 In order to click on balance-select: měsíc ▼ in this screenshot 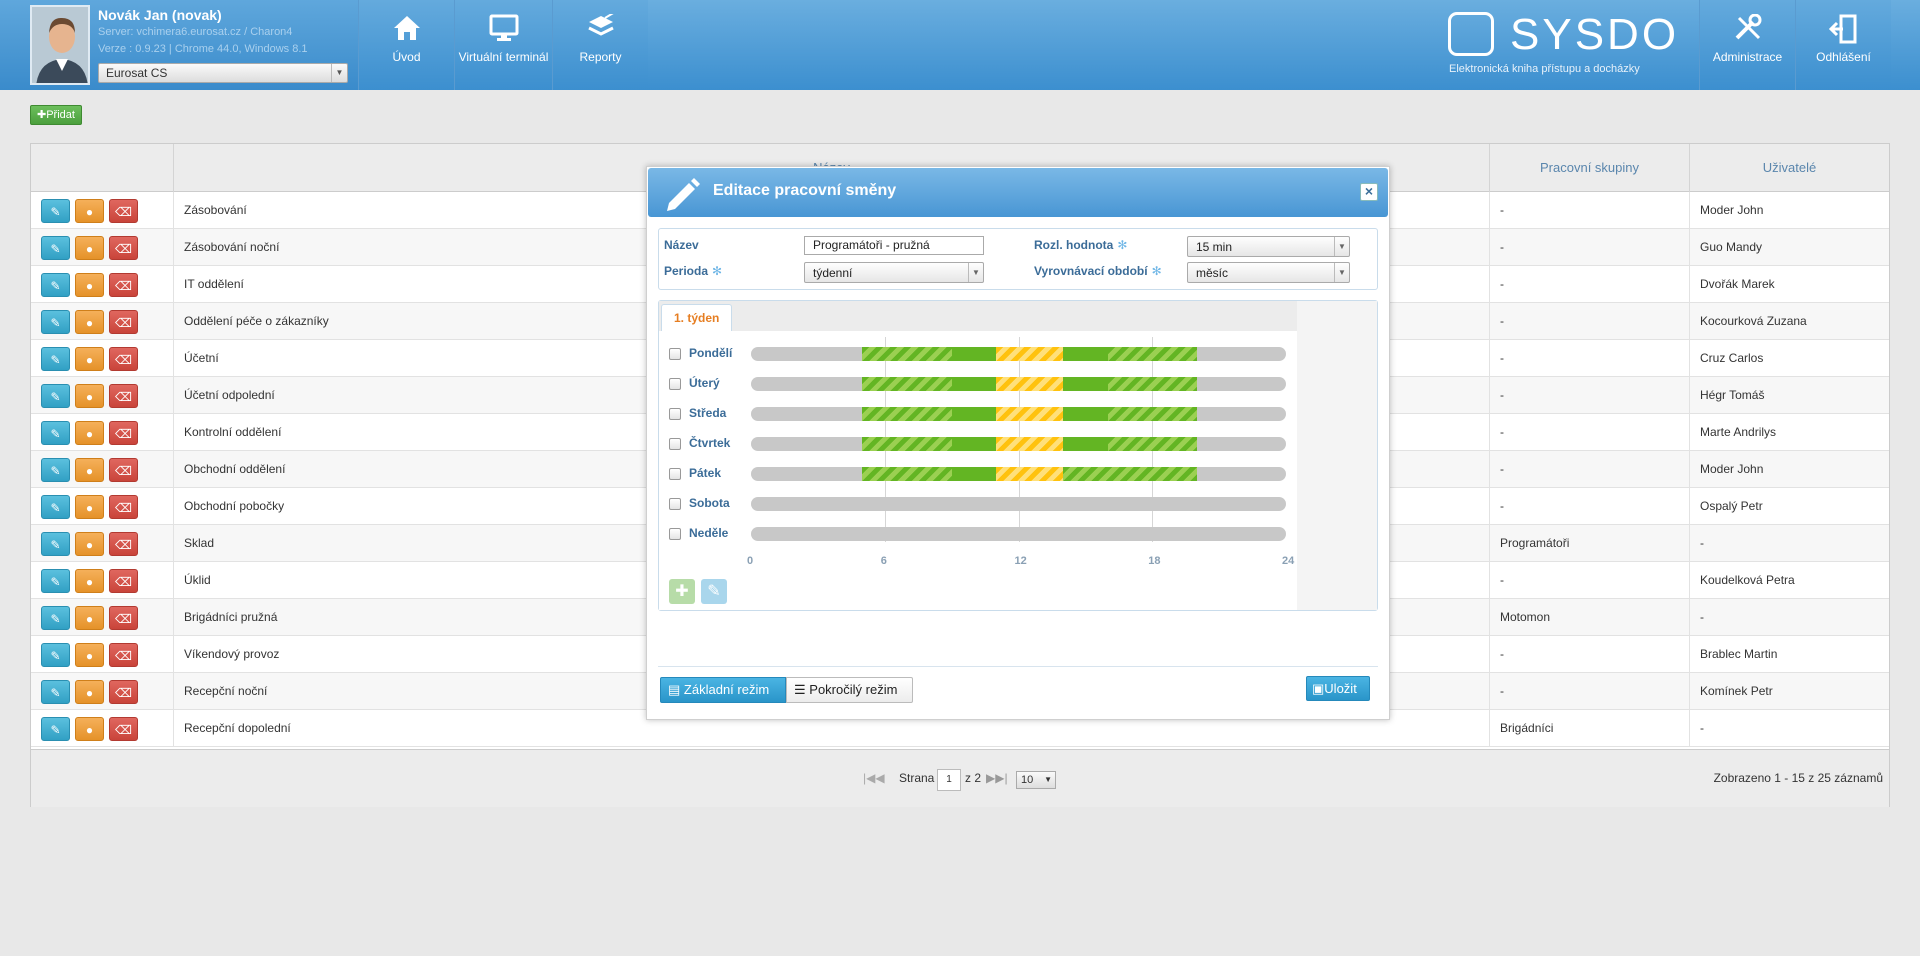, I will do `click(1268, 272)`.